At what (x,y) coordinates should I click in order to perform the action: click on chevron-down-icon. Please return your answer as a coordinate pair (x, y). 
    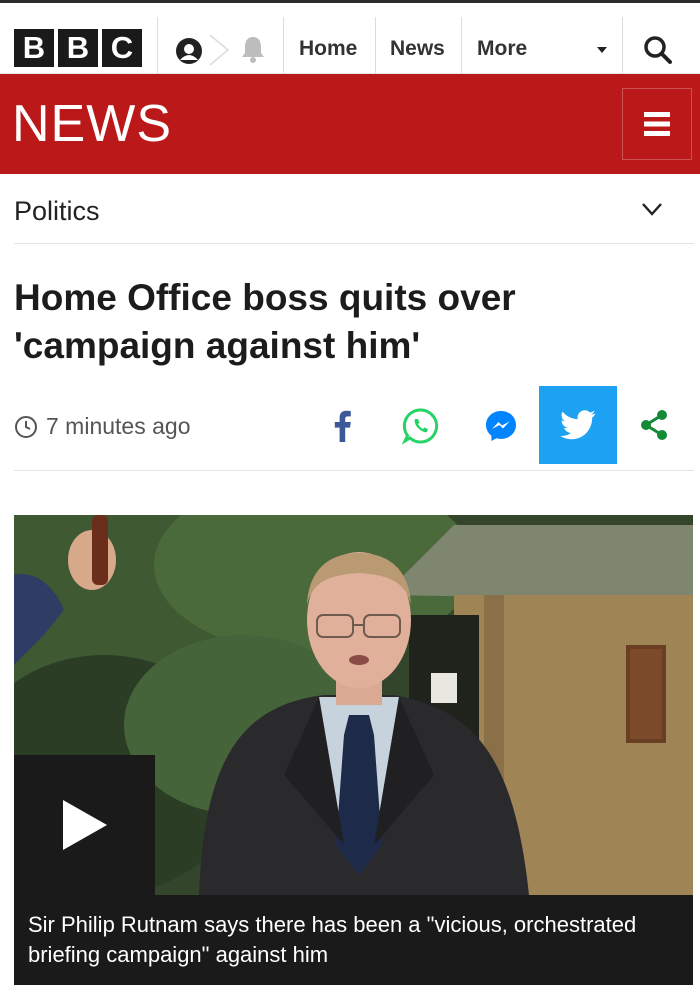
    Looking at the image, I should click on (652, 209).